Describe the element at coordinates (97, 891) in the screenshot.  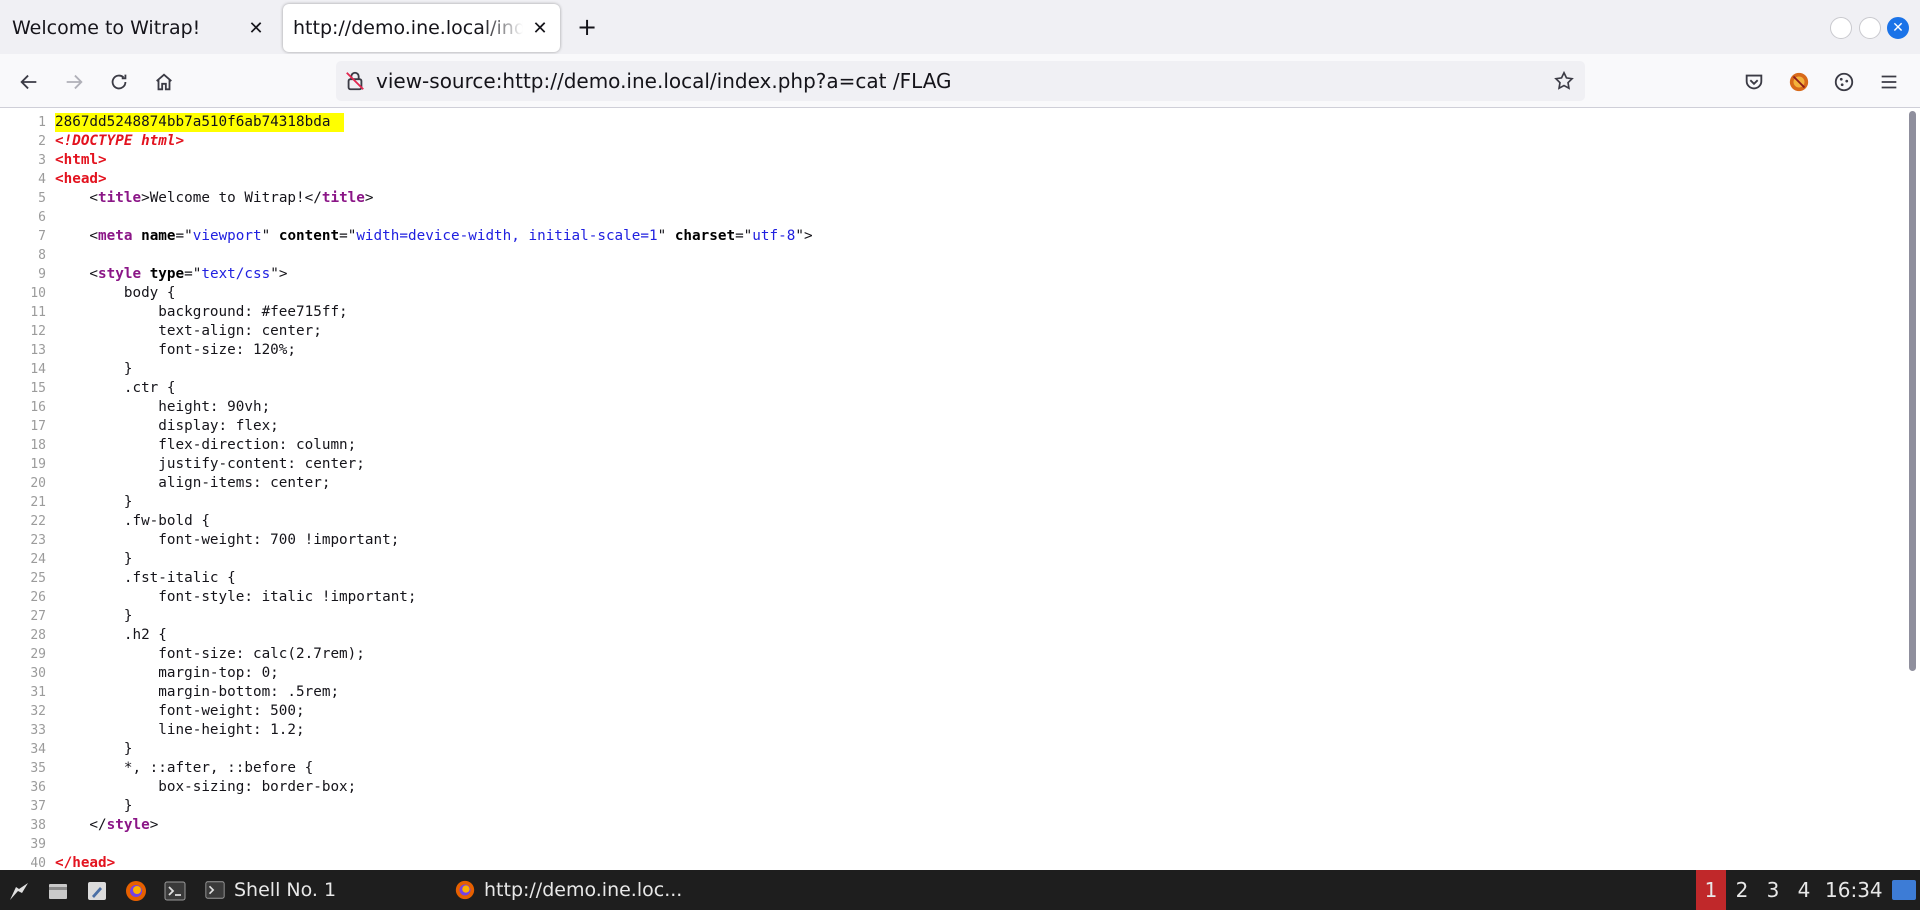
I see `editor-icon` at that location.